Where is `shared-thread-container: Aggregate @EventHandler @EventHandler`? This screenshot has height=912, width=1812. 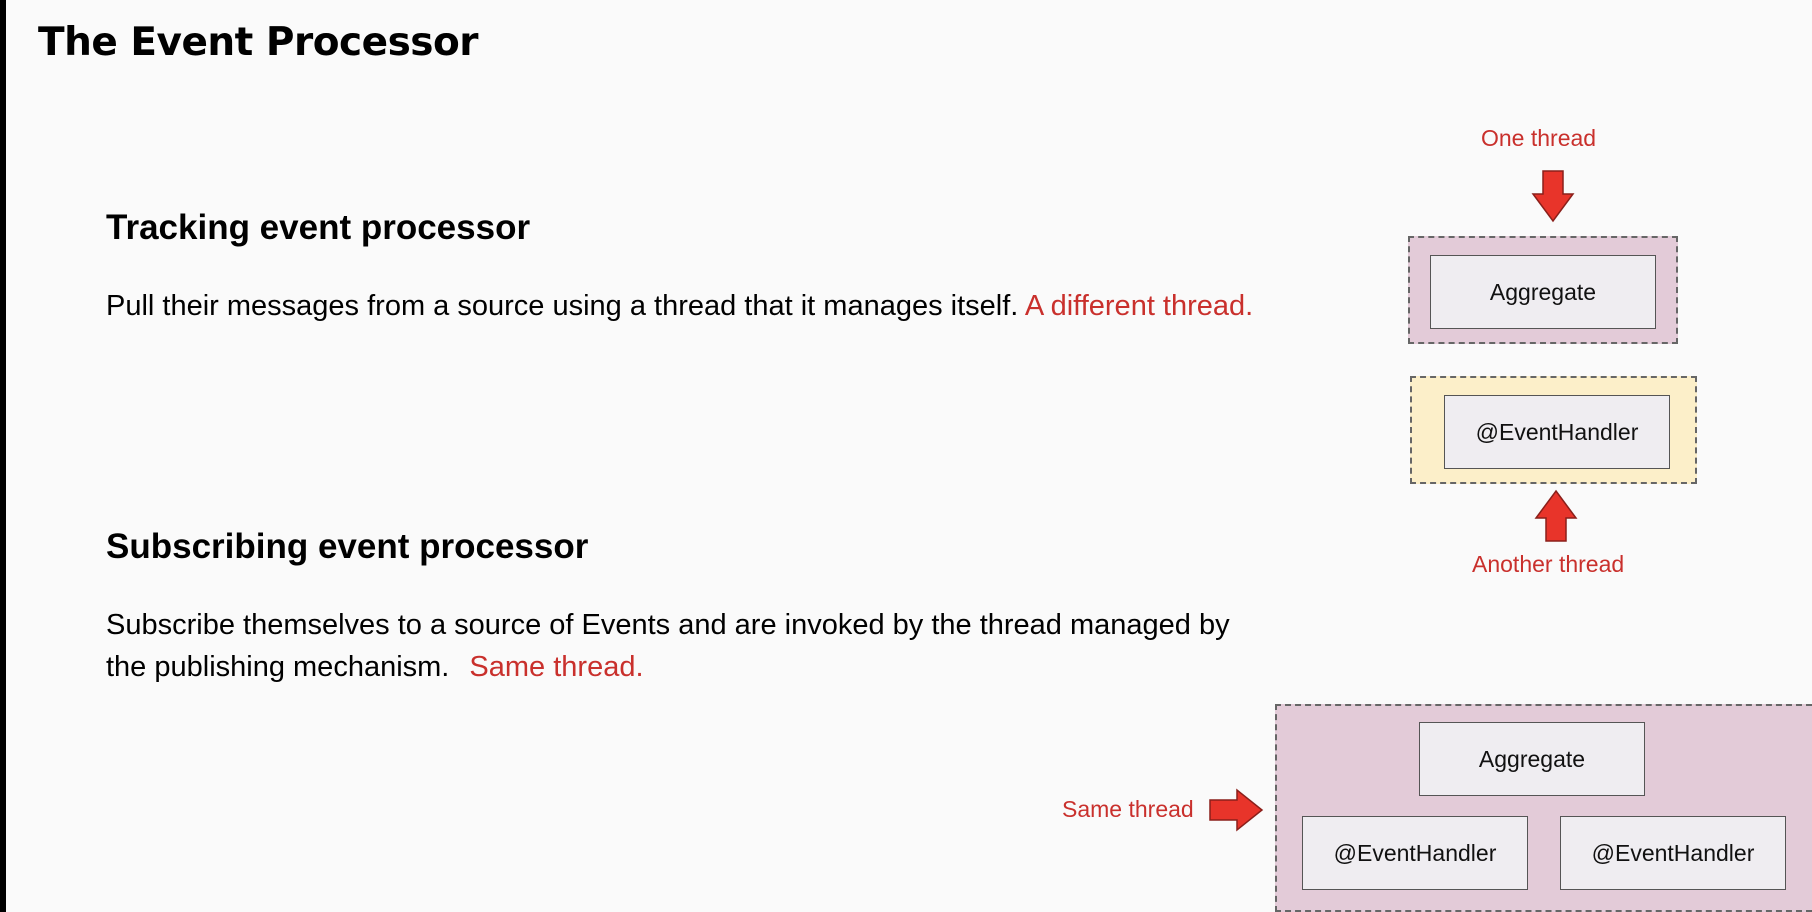 shared-thread-container: Aggregate @EventHandler @EventHandler is located at coordinates (1543, 808).